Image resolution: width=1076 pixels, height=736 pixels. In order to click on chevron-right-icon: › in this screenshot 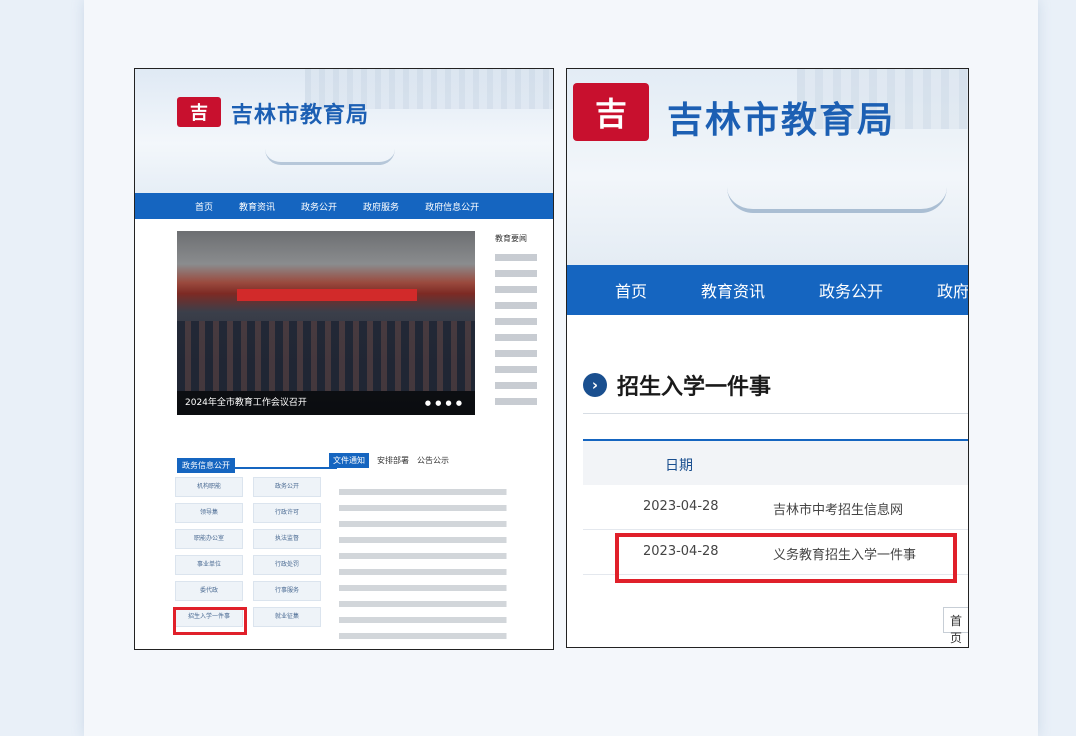, I will do `click(595, 385)`.